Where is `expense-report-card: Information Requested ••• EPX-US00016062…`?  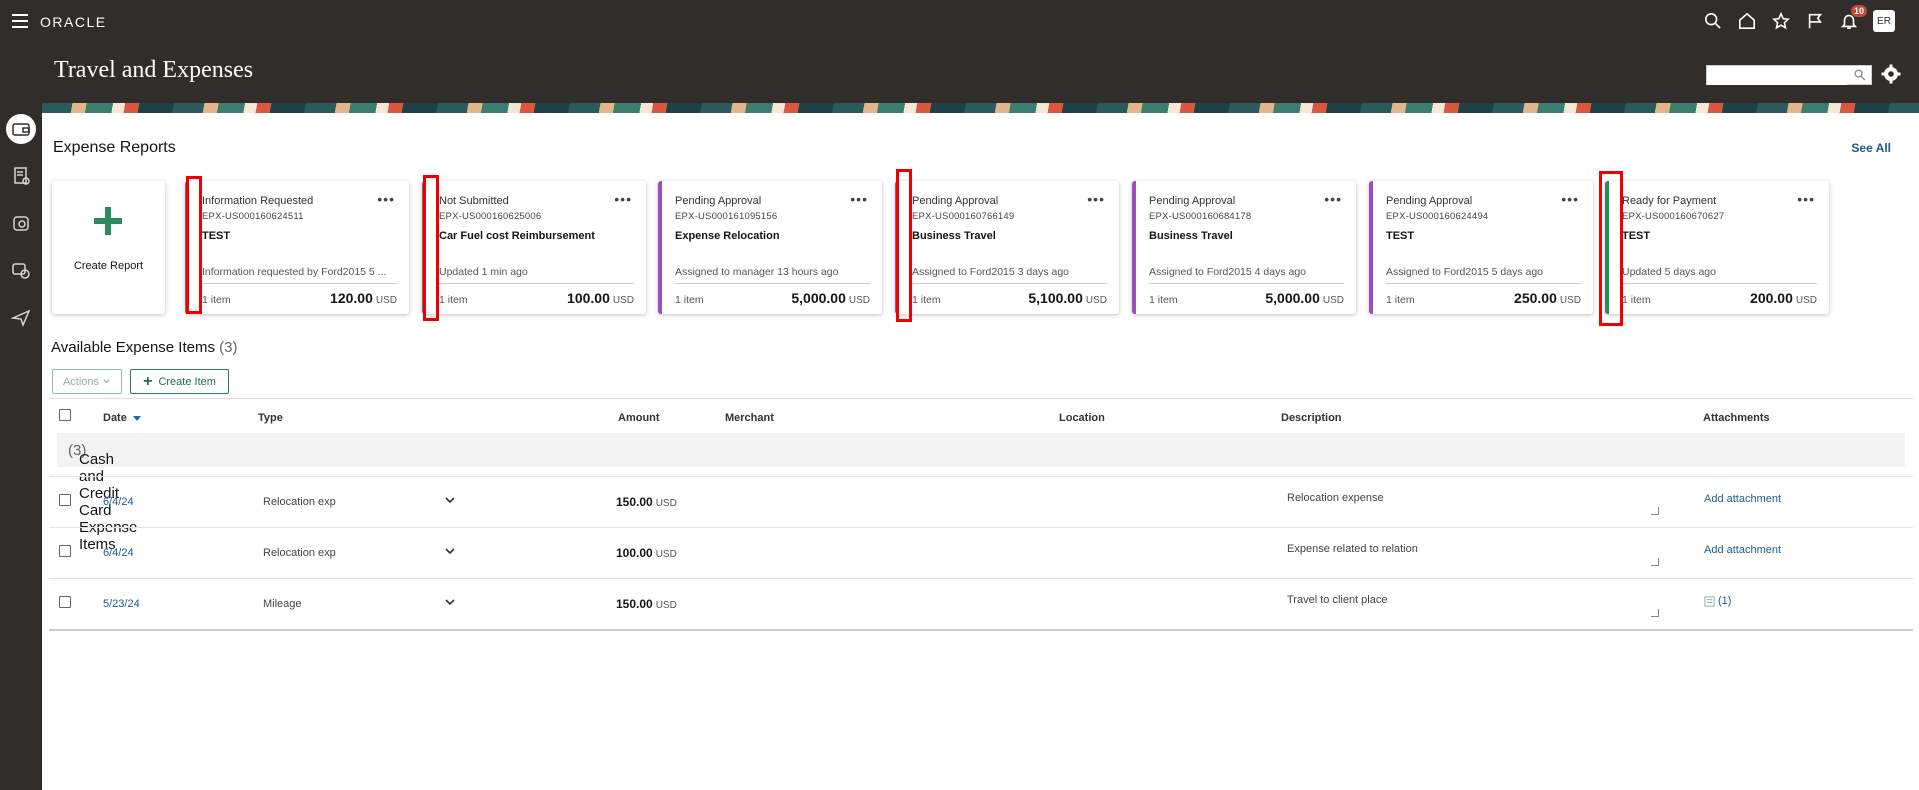 expense-report-card: Information Requested ••• EPX-US00016062… is located at coordinates (297, 247).